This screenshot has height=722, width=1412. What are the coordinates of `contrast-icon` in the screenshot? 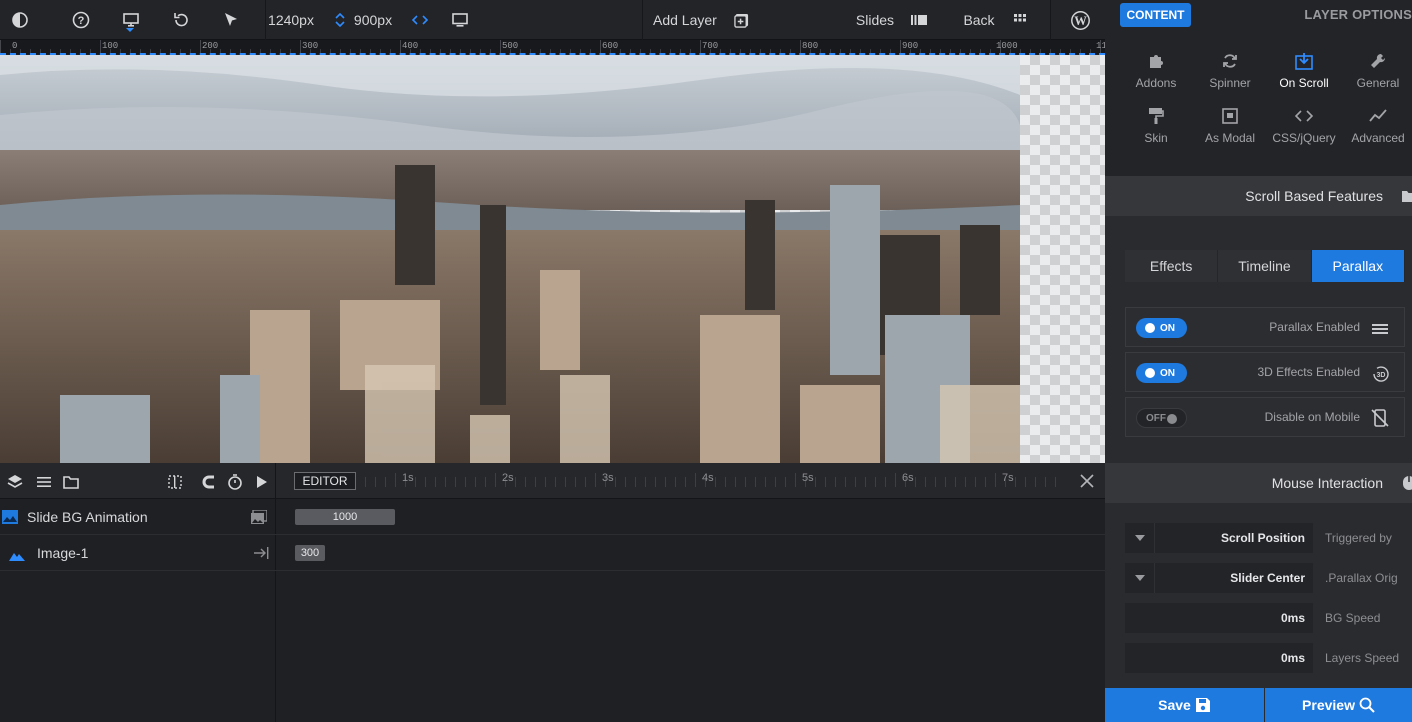 It's located at (20, 20).